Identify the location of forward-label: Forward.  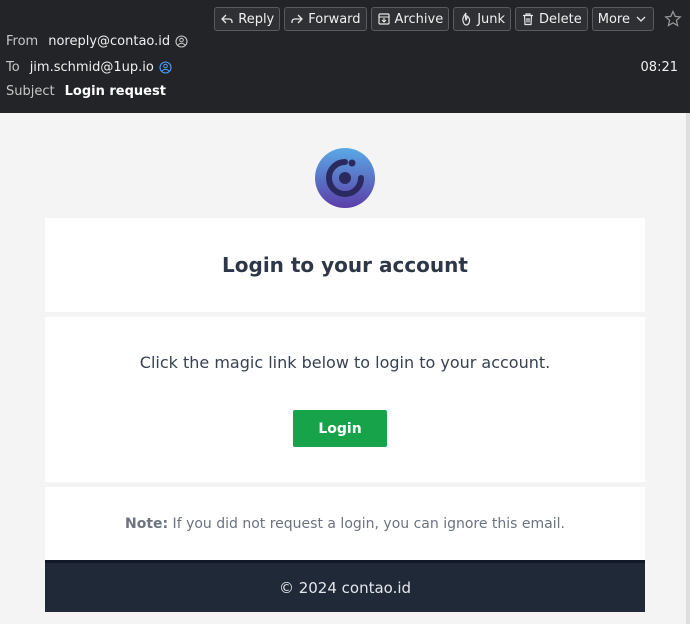
(334, 19).